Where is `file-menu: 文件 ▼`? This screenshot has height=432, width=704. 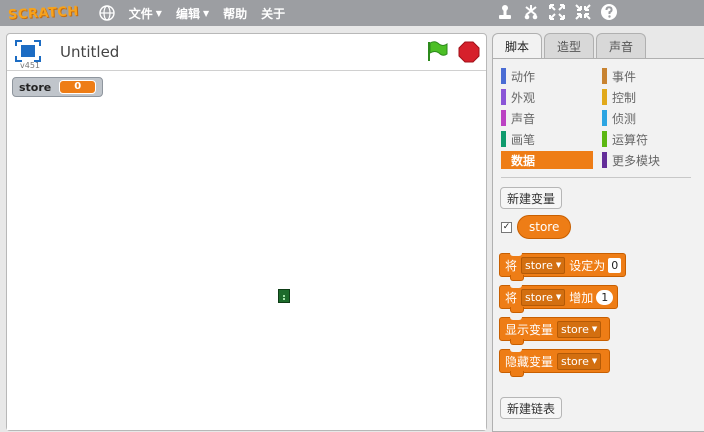 file-menu: 文件 ▼ is located at coordinates (145, 13).